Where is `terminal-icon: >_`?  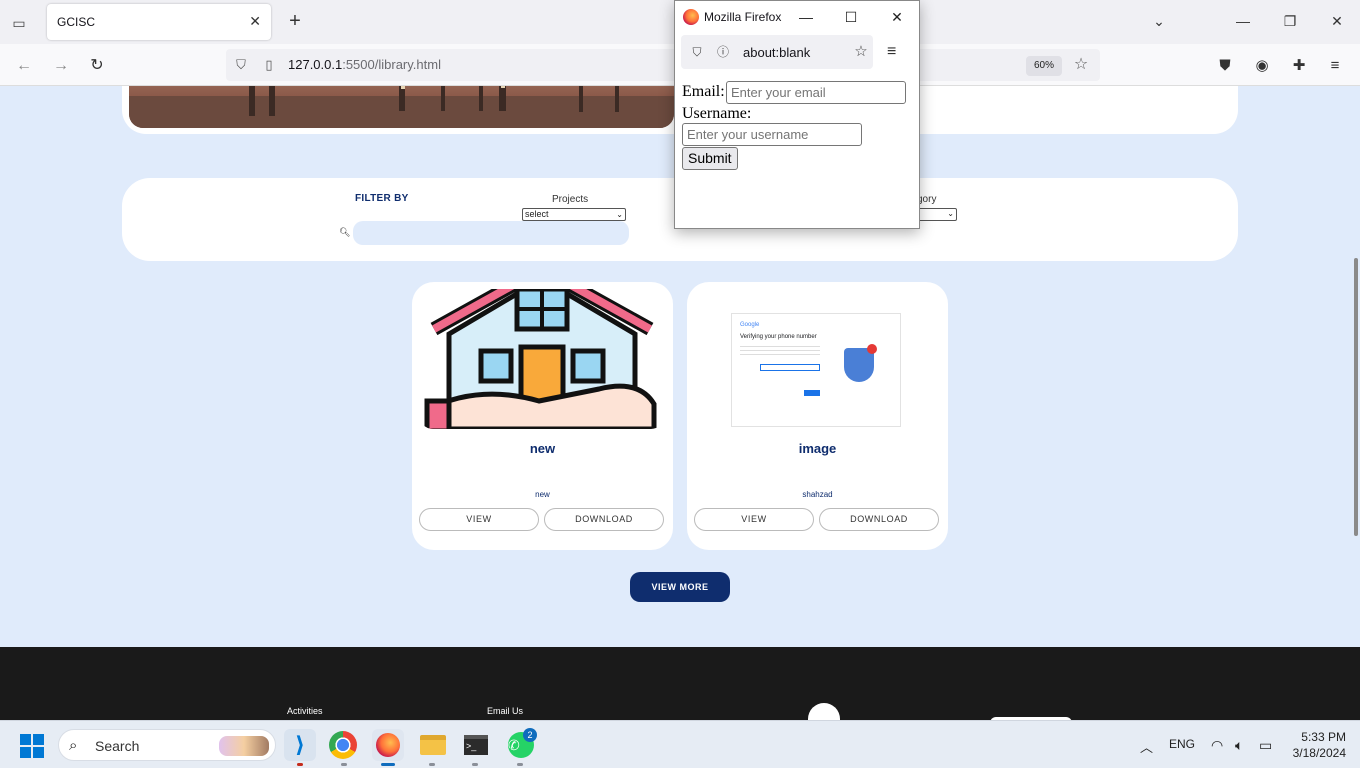 terminal-icon: >_ is located at coordinates (476, 745).